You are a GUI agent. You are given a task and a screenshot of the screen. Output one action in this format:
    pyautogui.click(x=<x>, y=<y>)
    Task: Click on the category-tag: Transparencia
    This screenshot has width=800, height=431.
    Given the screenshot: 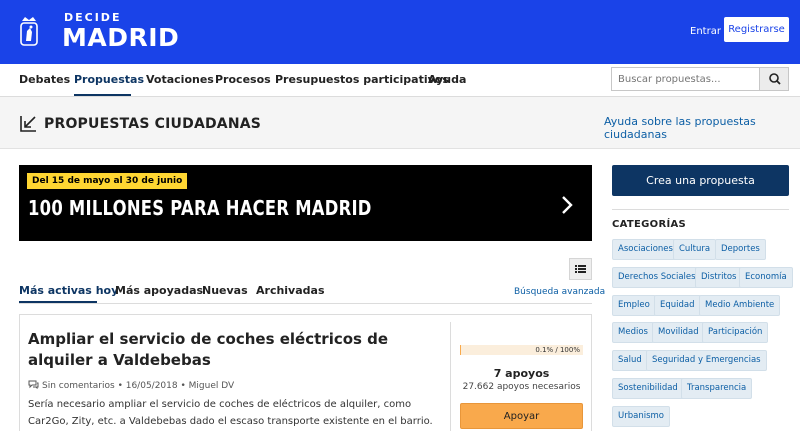 What is the action you would take?
    pyautogui.click(x=717, y=388)
    